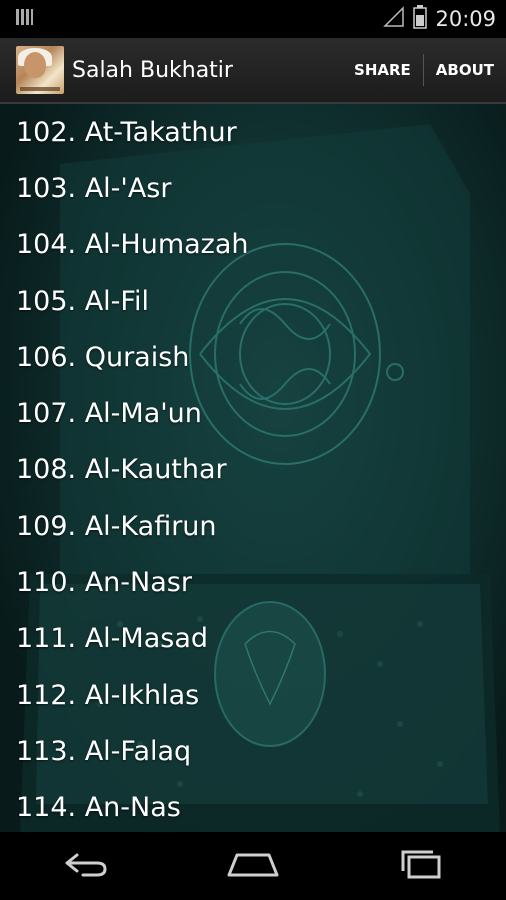  Describe the element at coordinates (253, 19) in the screenshot. I see `status-bar: 20:09` at that location.